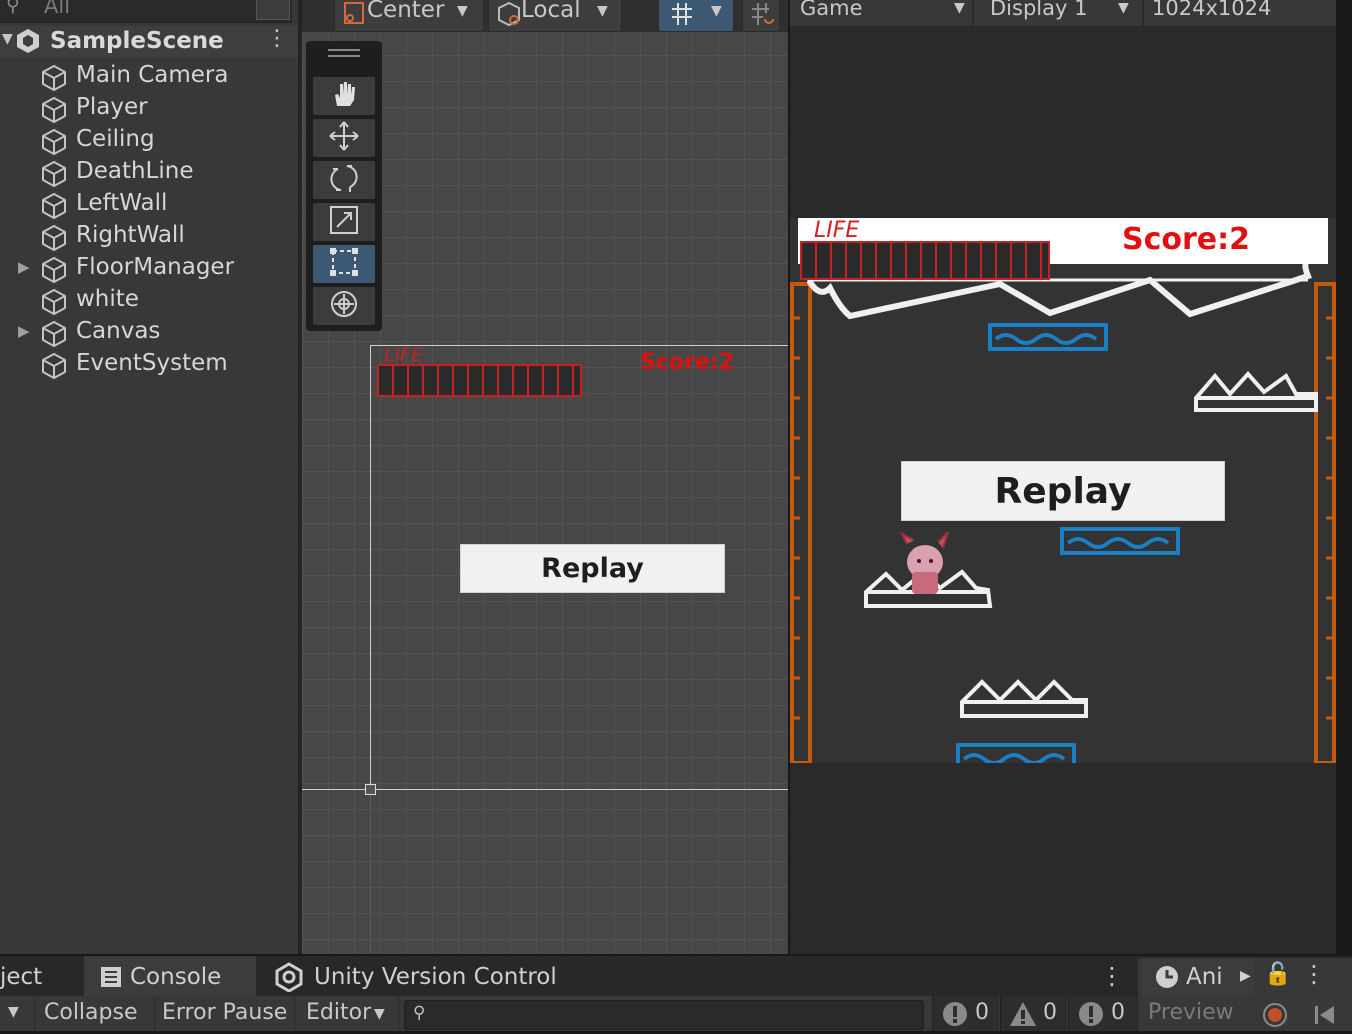  Describe the element at coordinates (1033, 1013) in the screenshot. I see `warning-count-toggle: 0` at that location.